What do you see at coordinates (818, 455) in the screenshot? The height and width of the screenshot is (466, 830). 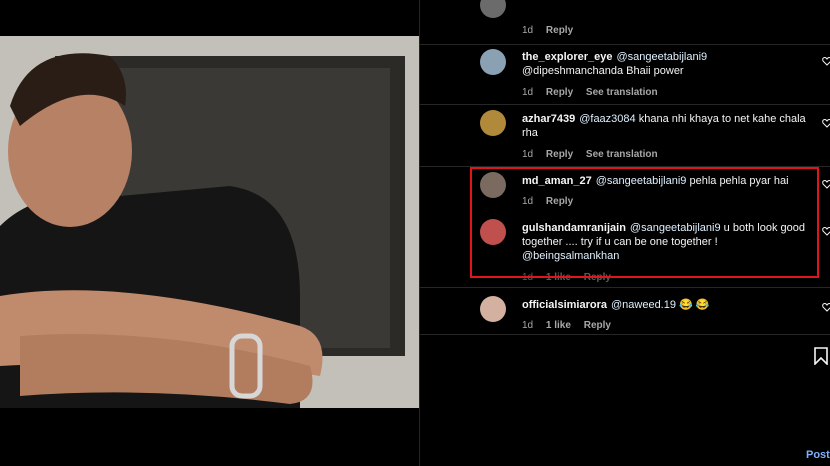 I see `post-button: Post` at bounding box center [818, 455].